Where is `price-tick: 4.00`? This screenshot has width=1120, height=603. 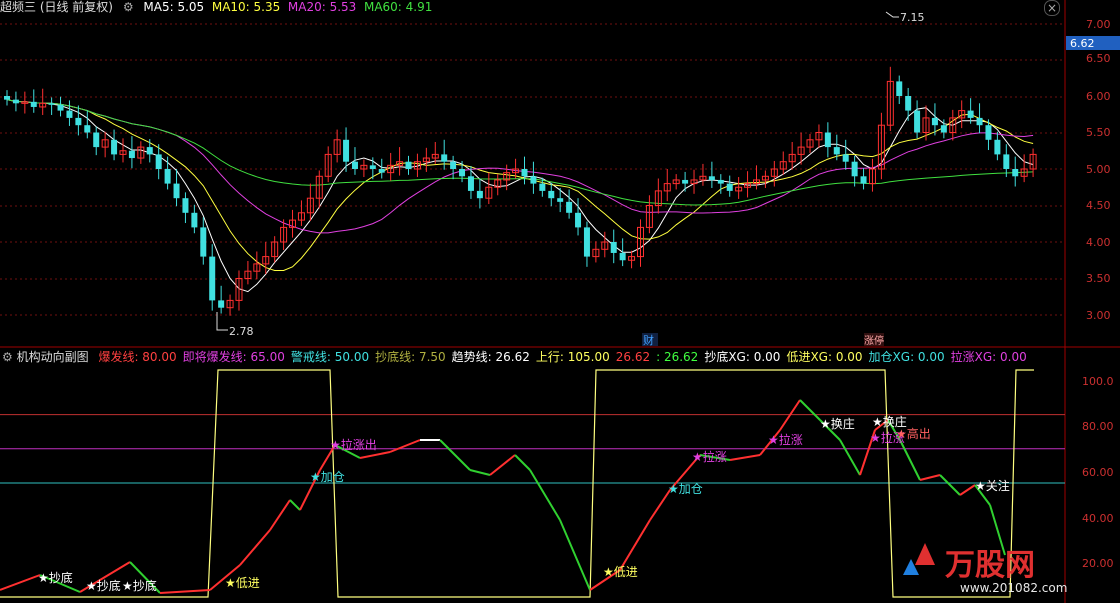 price-tick: 4.00 is located at coordinates (1098, 242).